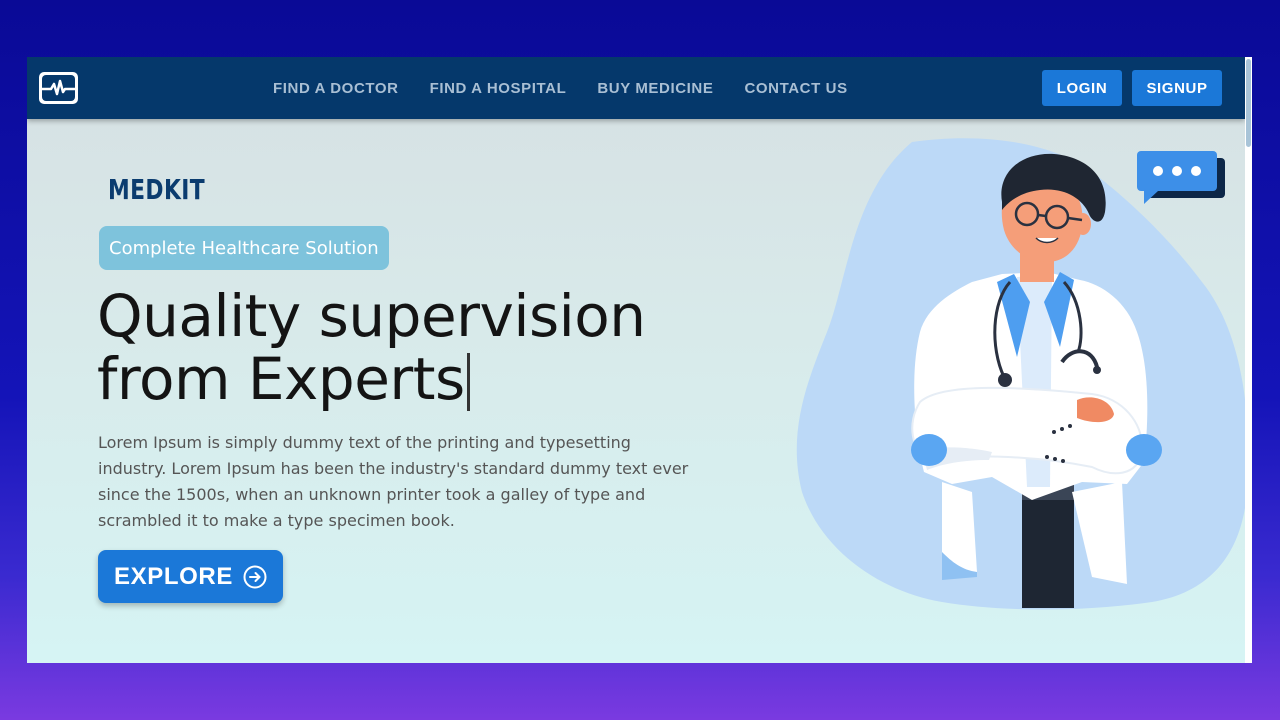 The width and height of the screenshot is (1280, 720). I want to click on login-button: LOGIN, so click(1082, 88).